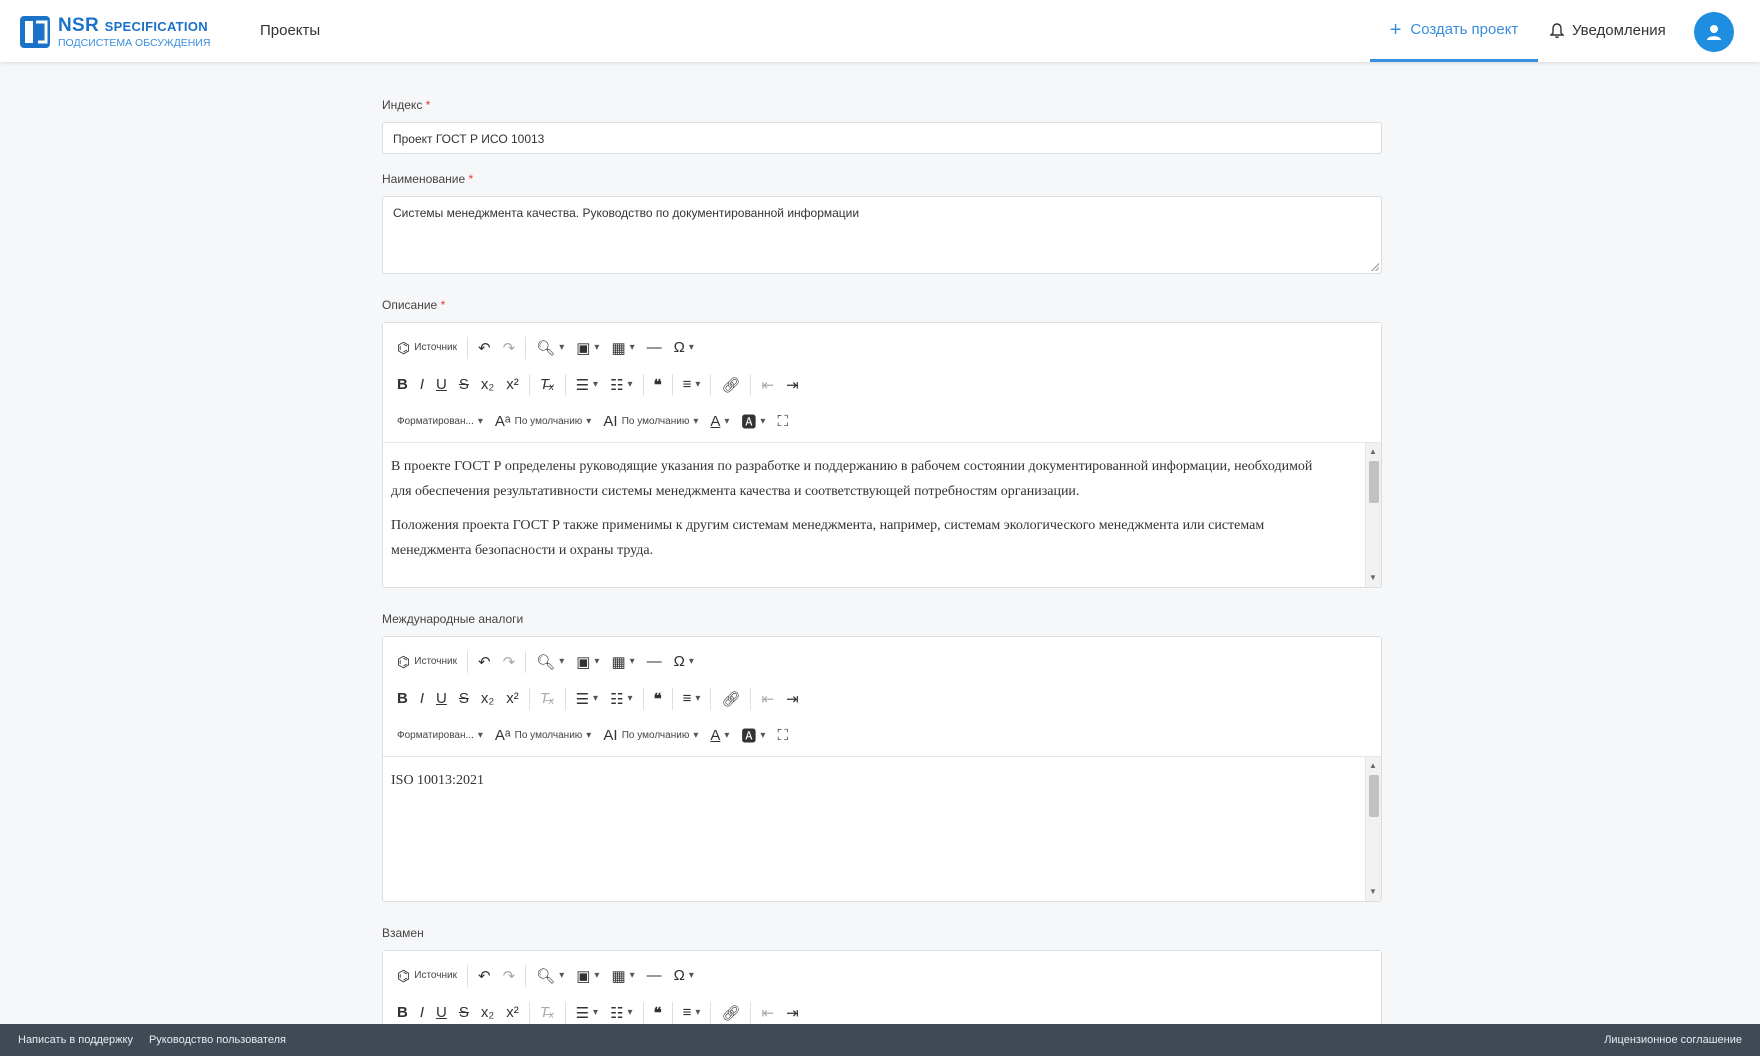 The height and width of the screenshot is (1056, 1760). Describe the element at coordinates (75, 1040) in the screenshot. I see `support-link: Написать в поддержку` at that location.